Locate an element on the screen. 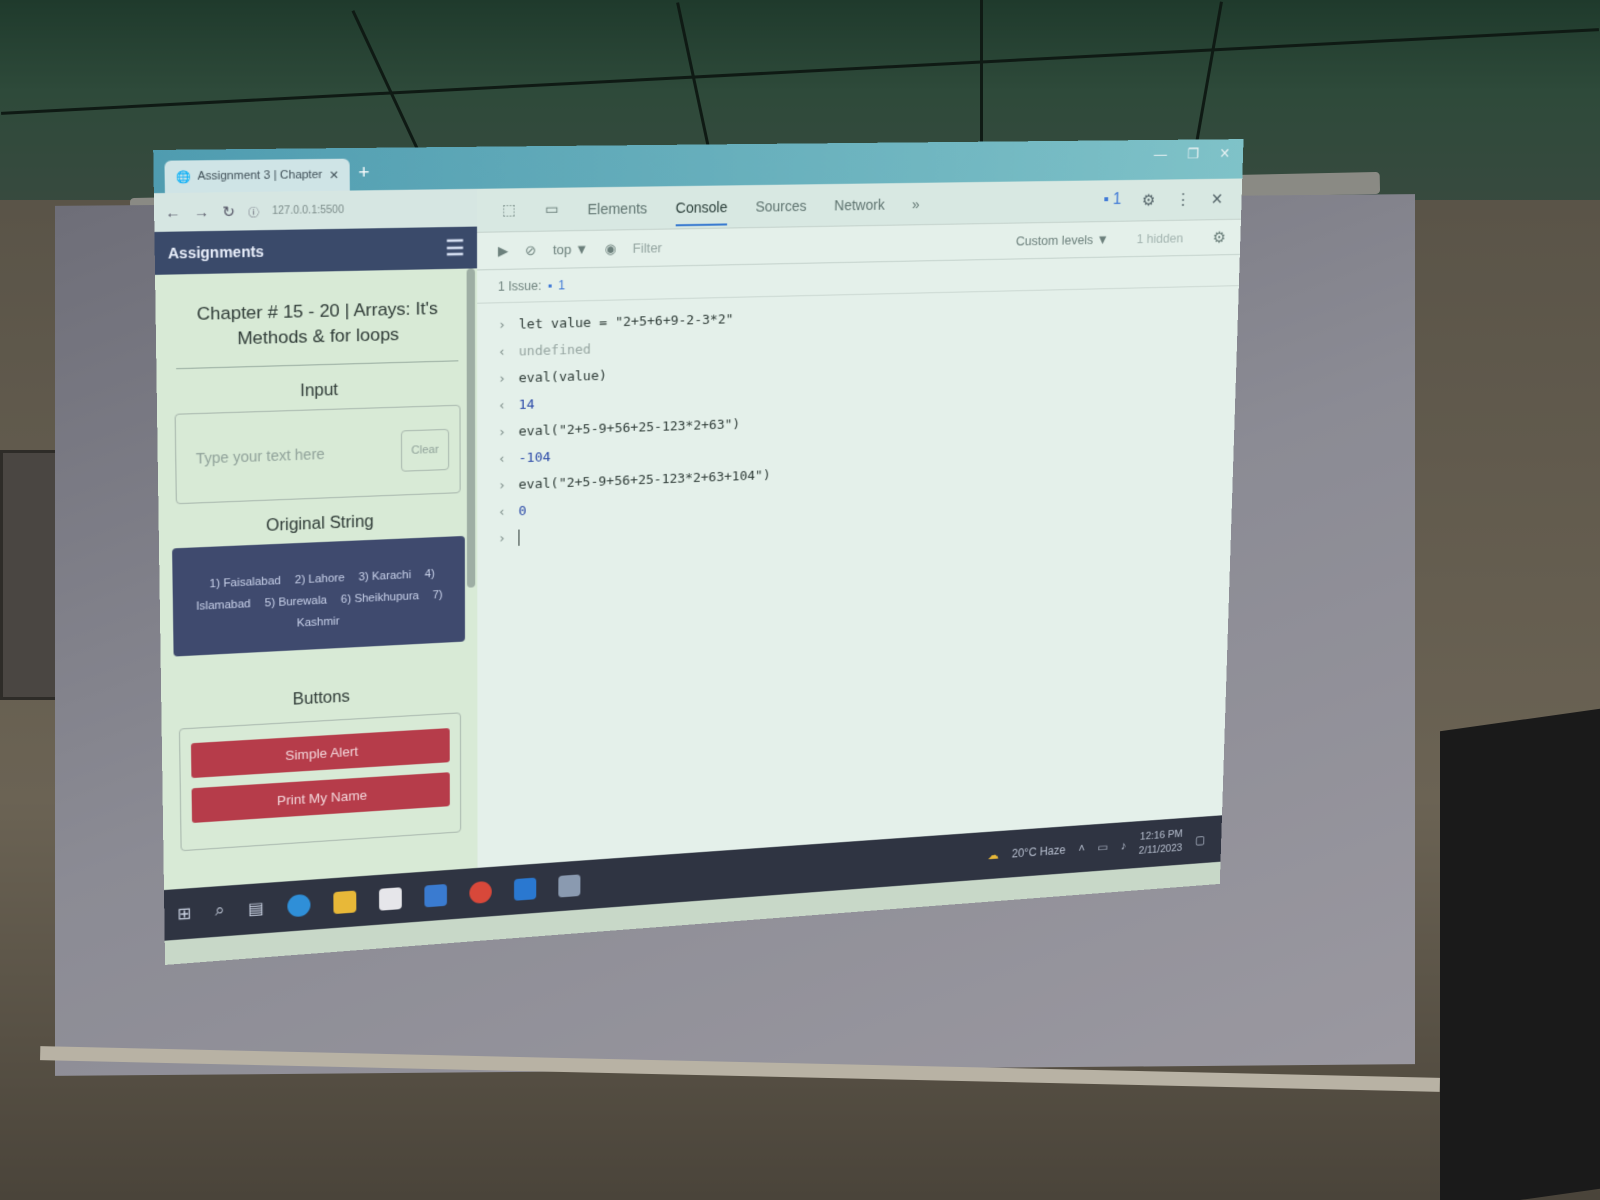 The height and width of the screenshot is (1200, 1600). console-settings-icon: ⚙ is located at coordinates (1219, 237).